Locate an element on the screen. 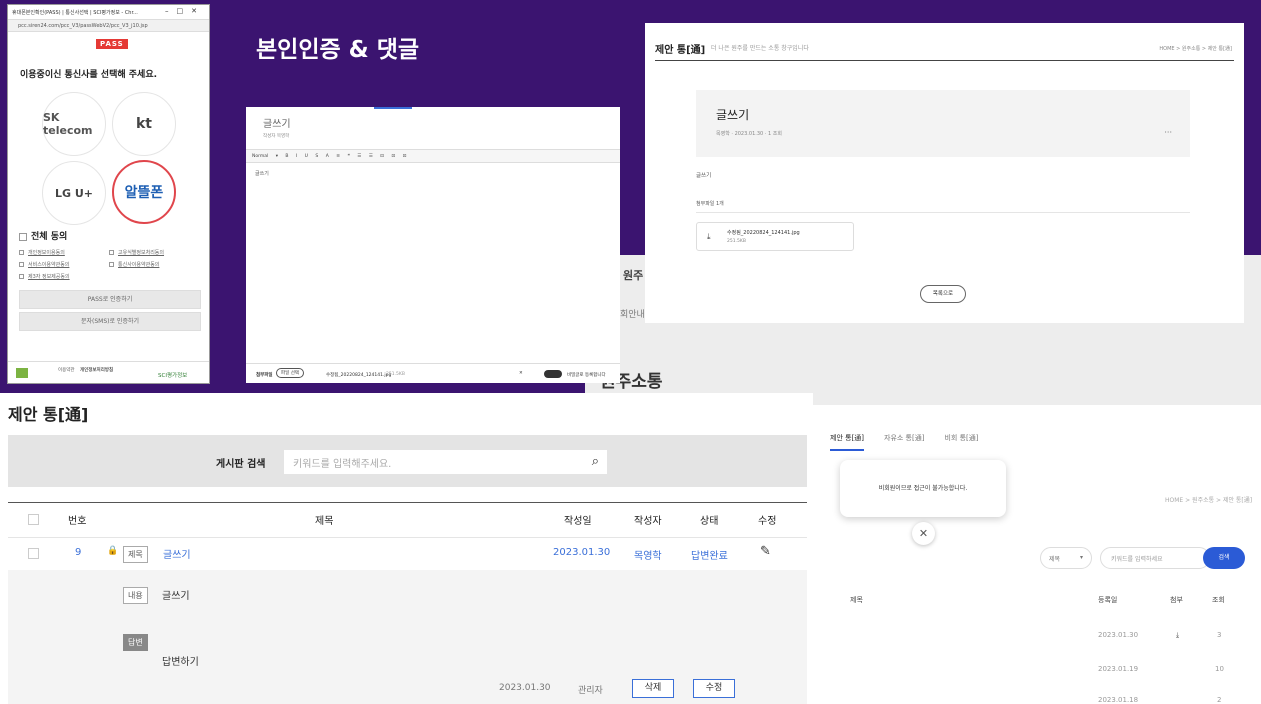 The width and height of the screenshot is (1261, 704). close-icon: ✕ is located at coordinates (923, 533).